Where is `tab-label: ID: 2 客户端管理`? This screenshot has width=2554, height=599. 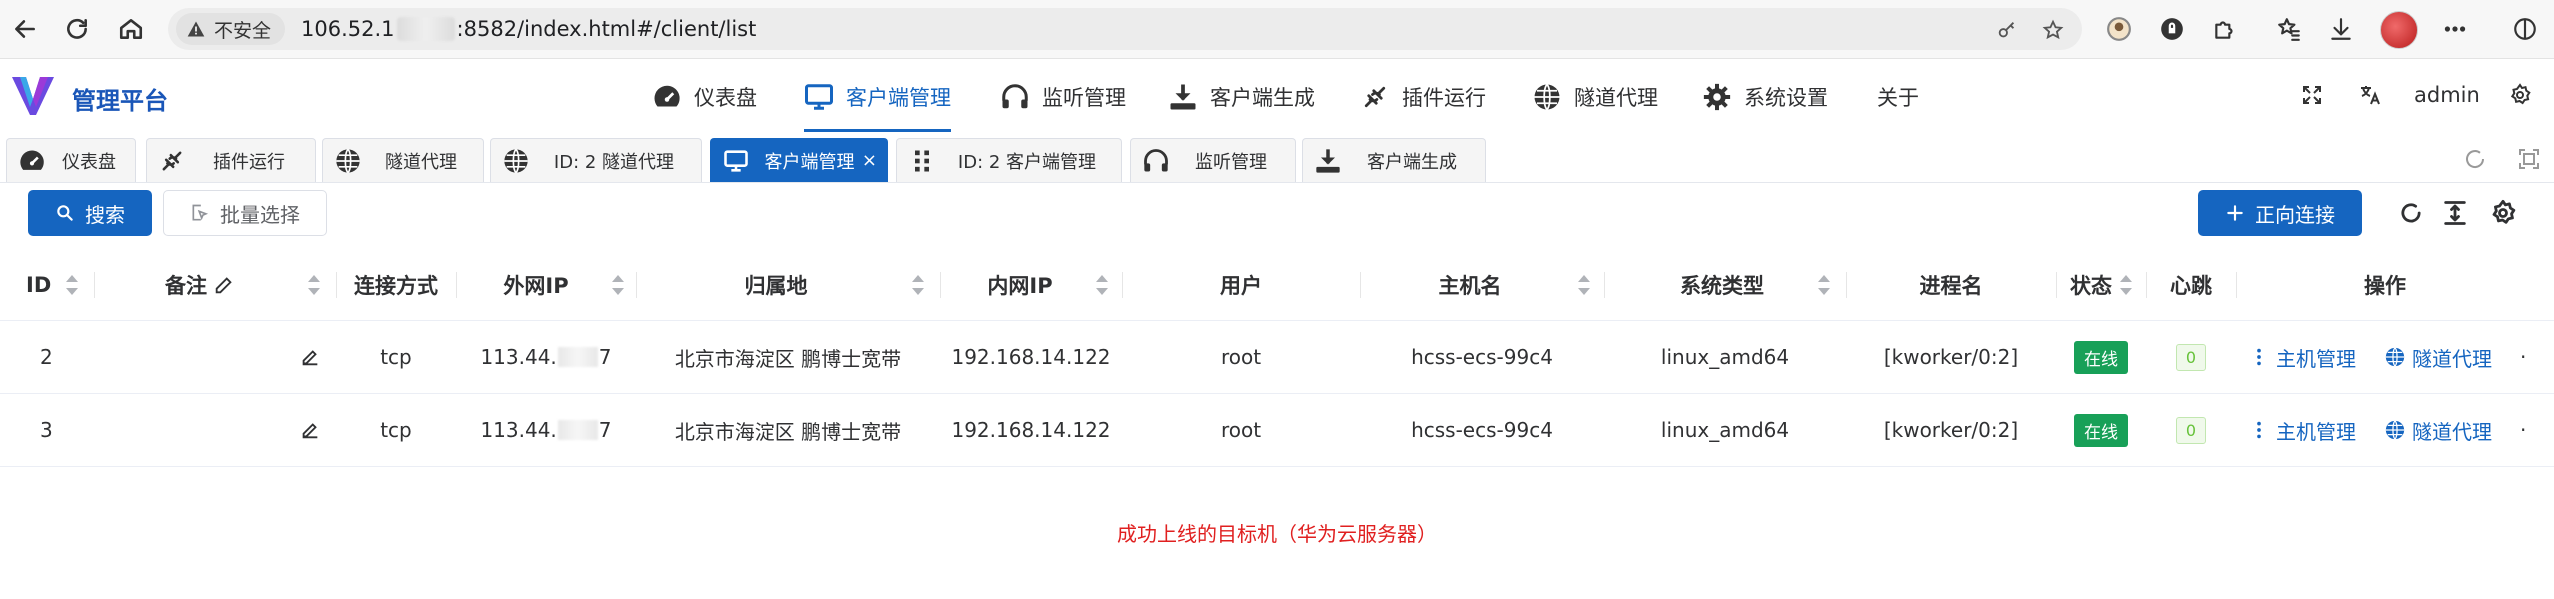
tab-label: ID: 2 客户端管理 is located at coordinates (1027, 162).